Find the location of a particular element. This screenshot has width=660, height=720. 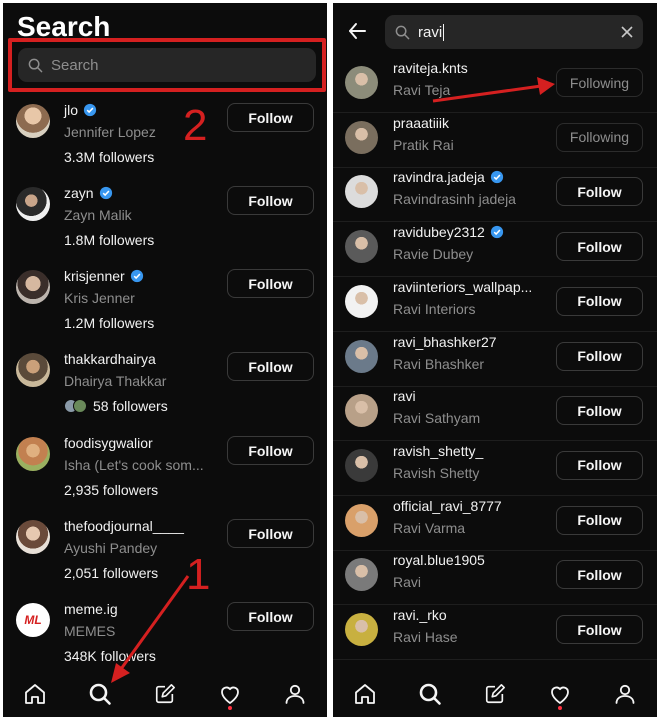

annotation-arrow-to-search-tab is located at coordinates (150, 629).